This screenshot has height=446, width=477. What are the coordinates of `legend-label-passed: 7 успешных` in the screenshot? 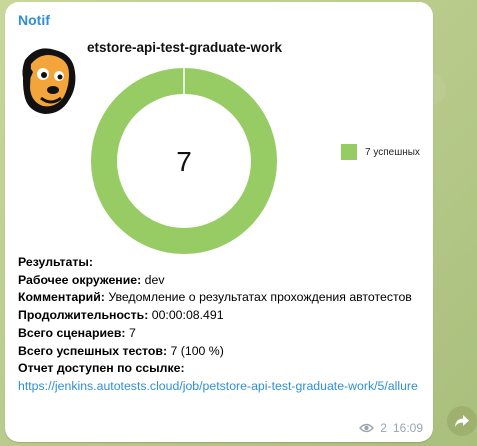 It's located at (392, 152).